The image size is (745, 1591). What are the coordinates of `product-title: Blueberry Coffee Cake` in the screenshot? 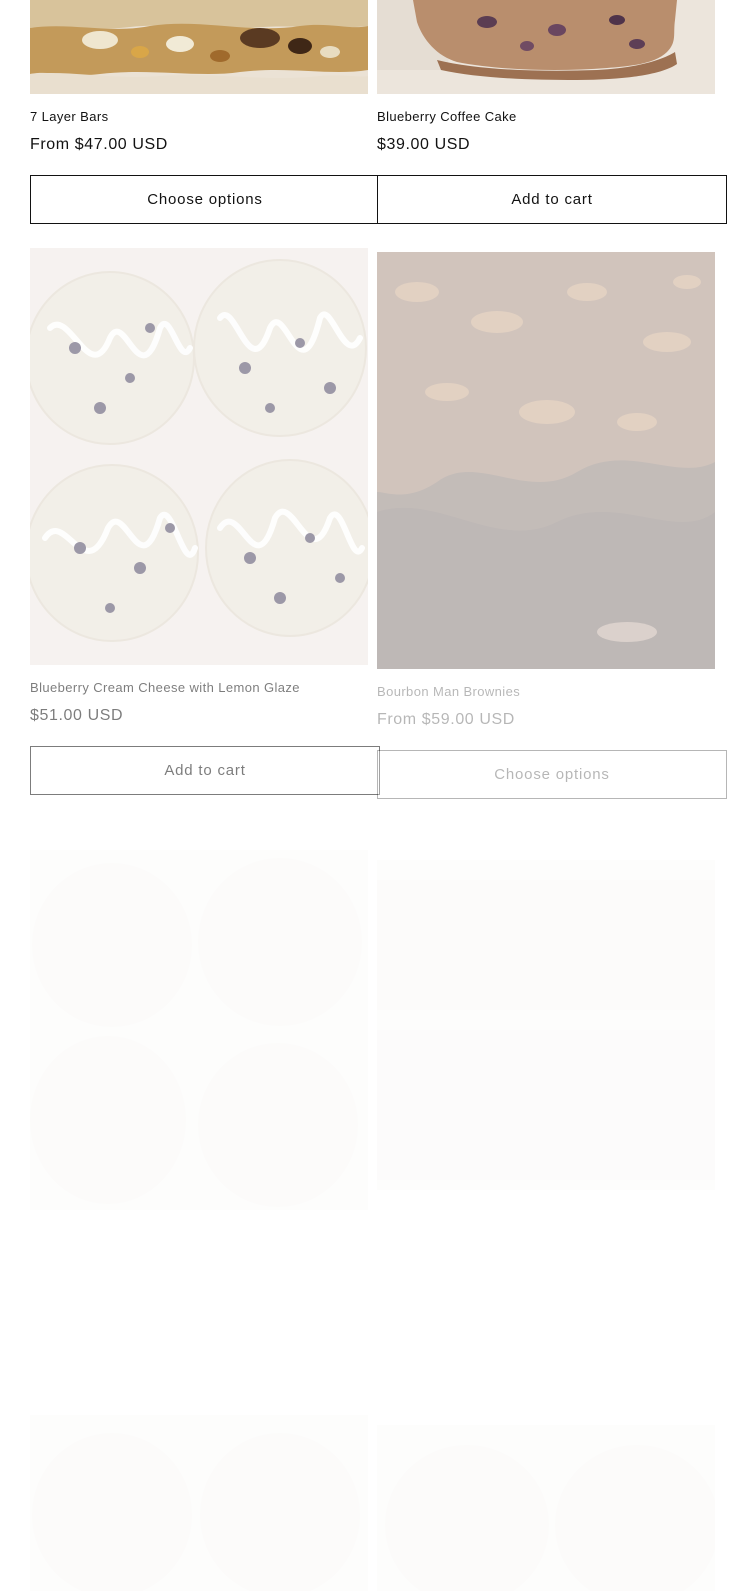 It's located at (447, 116).